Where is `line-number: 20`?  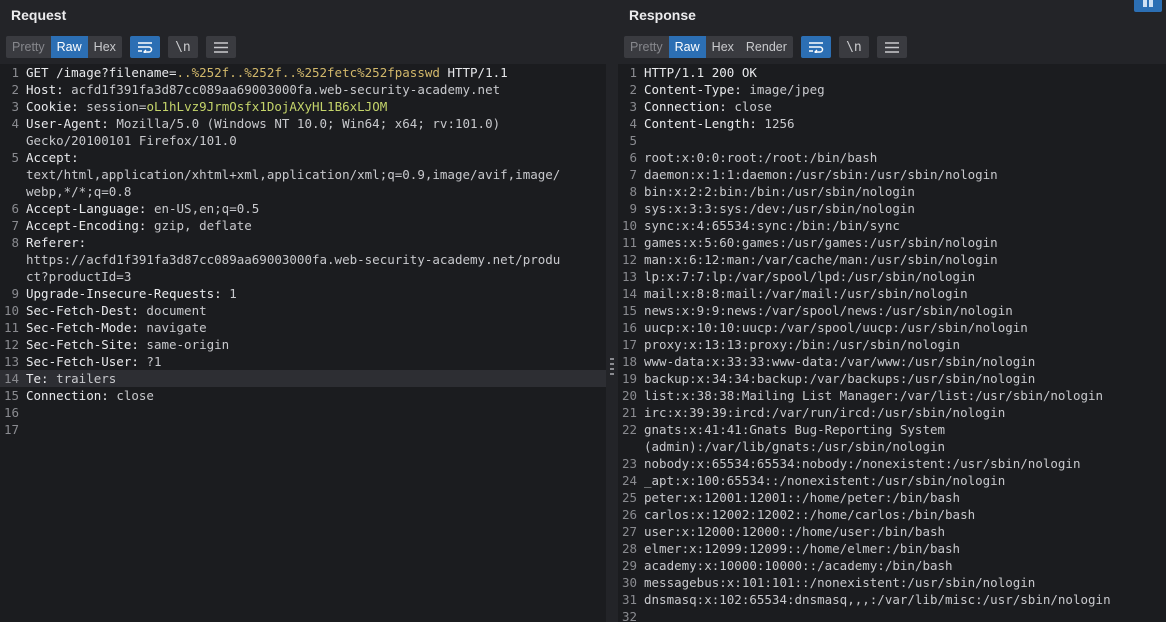 line-number: 20 is located at coordinates (629, 395).